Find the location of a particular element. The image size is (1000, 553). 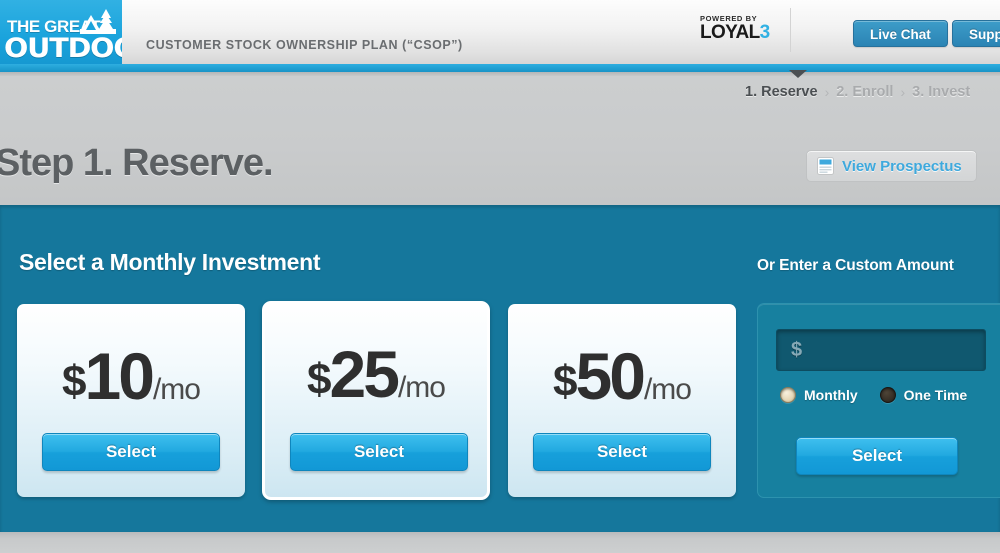

select-button-10: Select is located at coordinates (131, 452).